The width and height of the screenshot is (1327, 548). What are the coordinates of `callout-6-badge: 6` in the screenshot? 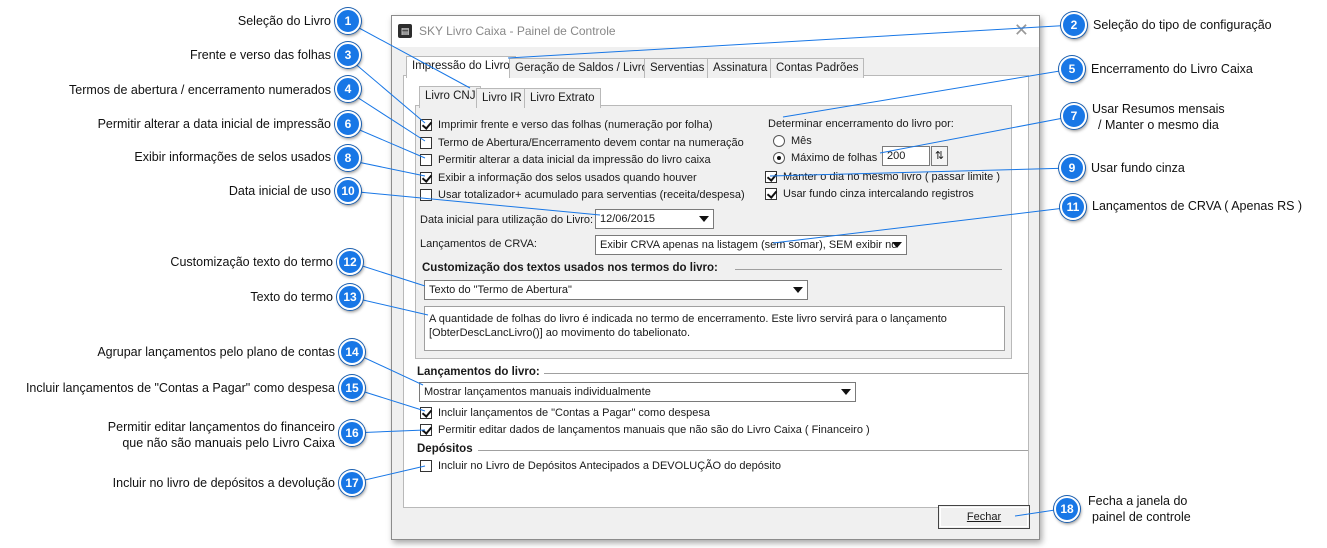 It's located at (348, 124).